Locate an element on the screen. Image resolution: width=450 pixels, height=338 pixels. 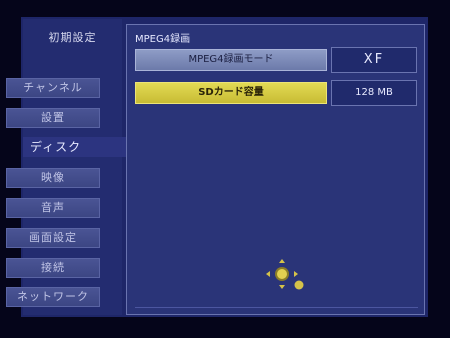
sidebar-item-connection: 接続 is located at coordinates (53, 268).